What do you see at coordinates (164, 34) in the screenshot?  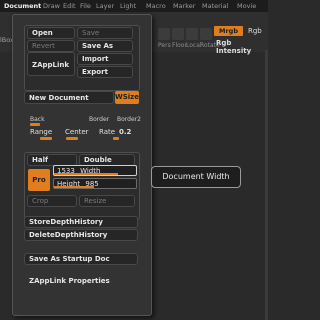 I see `pers-icon` at bounding box center [164, 34].